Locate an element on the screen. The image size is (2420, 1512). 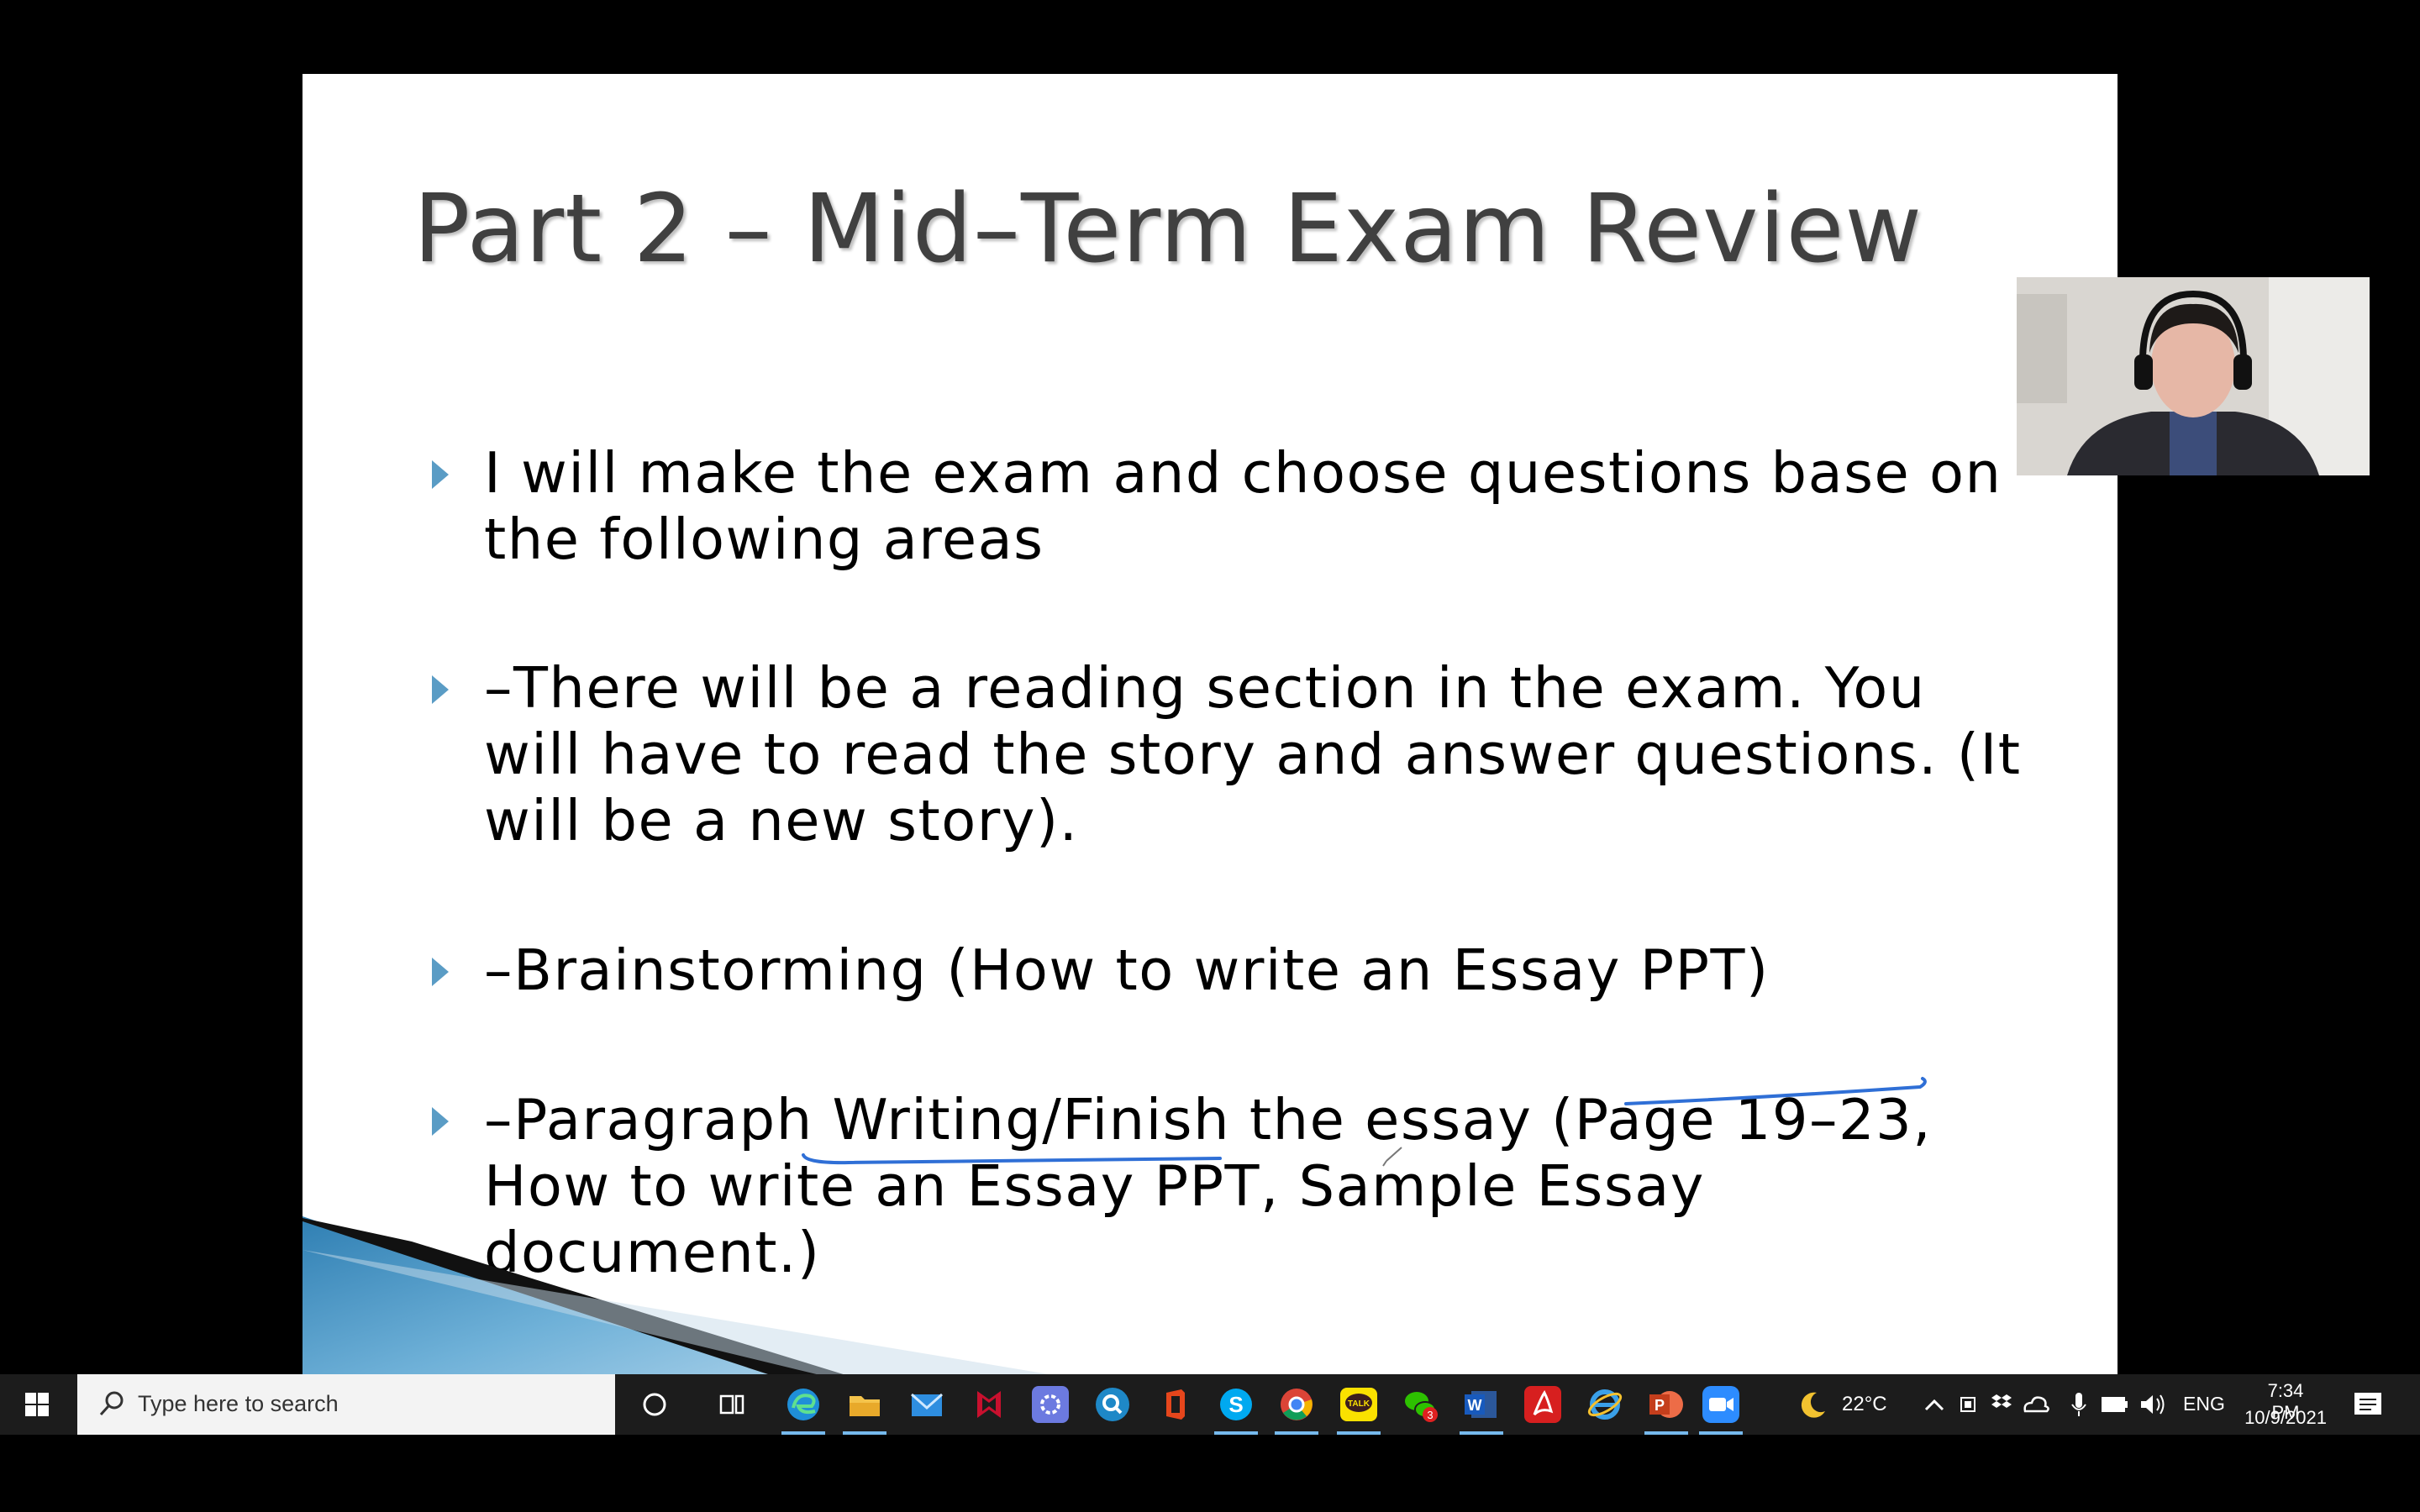
volume-icon is located at coordinates (2152, 1404).